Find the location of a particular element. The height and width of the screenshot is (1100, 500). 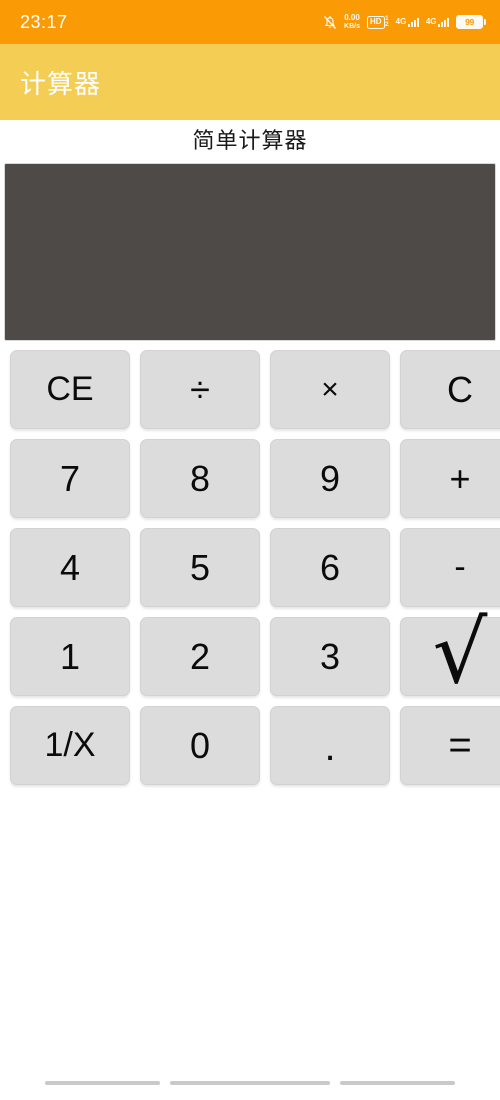

network-speed-icon: 0.00 KB/s is located at coordinates (352, 22).